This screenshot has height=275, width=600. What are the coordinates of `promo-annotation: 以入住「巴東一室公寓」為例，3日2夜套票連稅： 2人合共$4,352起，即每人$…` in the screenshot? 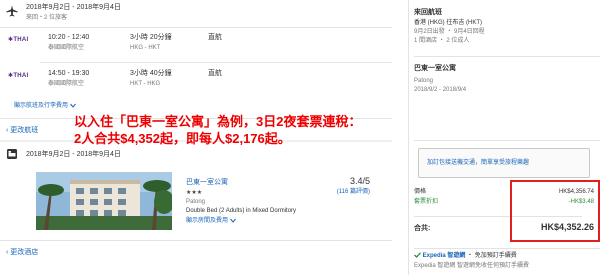 It's located at (244, 130).